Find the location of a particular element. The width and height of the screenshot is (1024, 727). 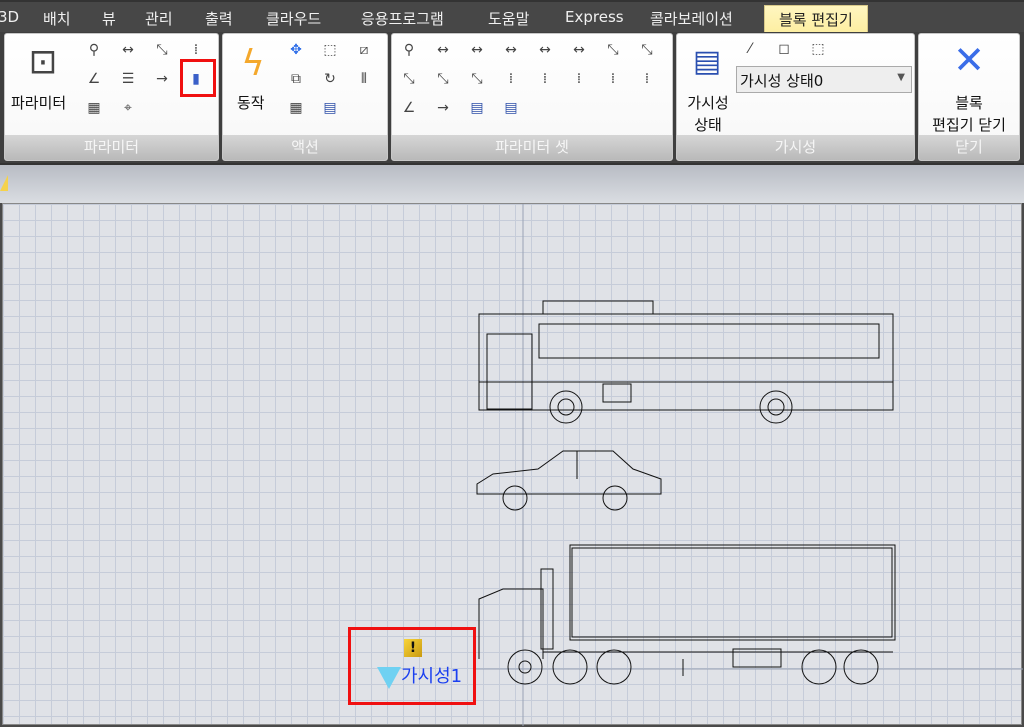

panel-action: ϟ 동작 ✥ ⬚ ⧄ ⧉ ↻ ⫴ ▦ ▤ 액션 is located at coordinates (305, 97).